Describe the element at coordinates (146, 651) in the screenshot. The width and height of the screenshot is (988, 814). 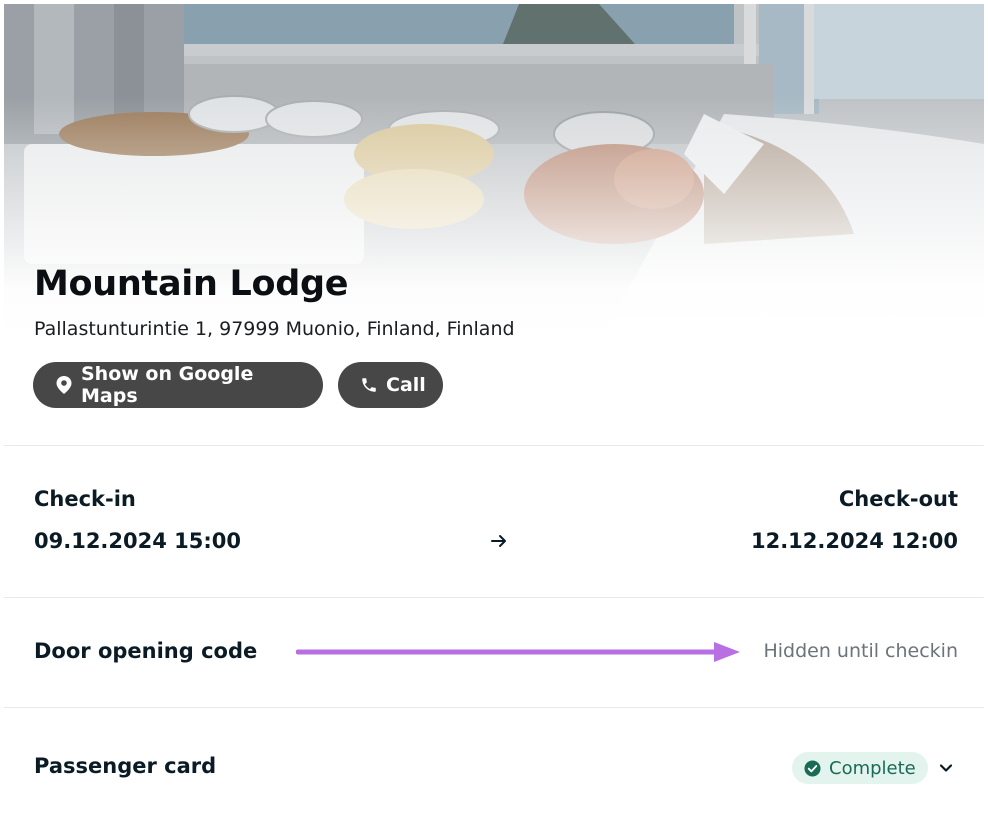
I see `door-code-label: Door opening code` at that location.